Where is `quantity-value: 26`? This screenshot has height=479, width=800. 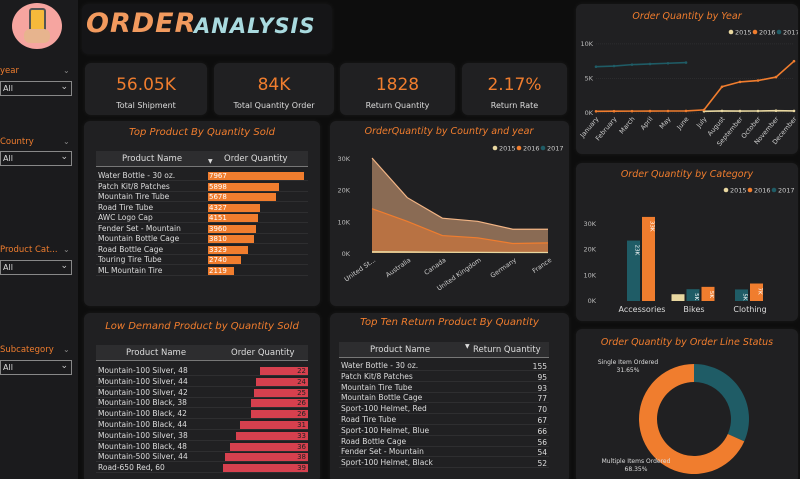 quantity-value: 26 is located at coordinates (301, 403).